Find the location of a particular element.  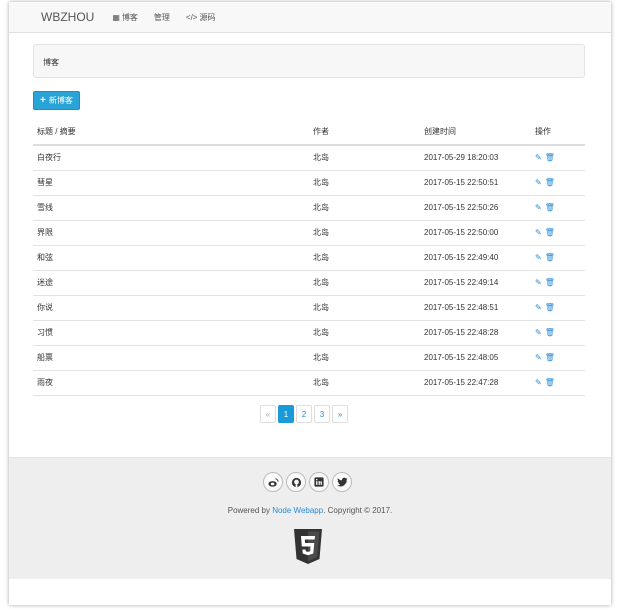

new-blog-button: + 新博客 is located at coordinates (56, 100).